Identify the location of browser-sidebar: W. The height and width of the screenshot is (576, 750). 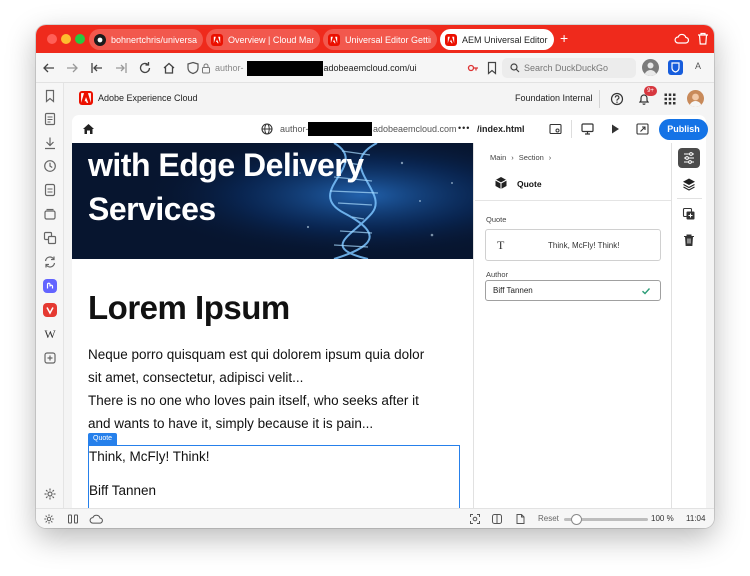
(50, 295).